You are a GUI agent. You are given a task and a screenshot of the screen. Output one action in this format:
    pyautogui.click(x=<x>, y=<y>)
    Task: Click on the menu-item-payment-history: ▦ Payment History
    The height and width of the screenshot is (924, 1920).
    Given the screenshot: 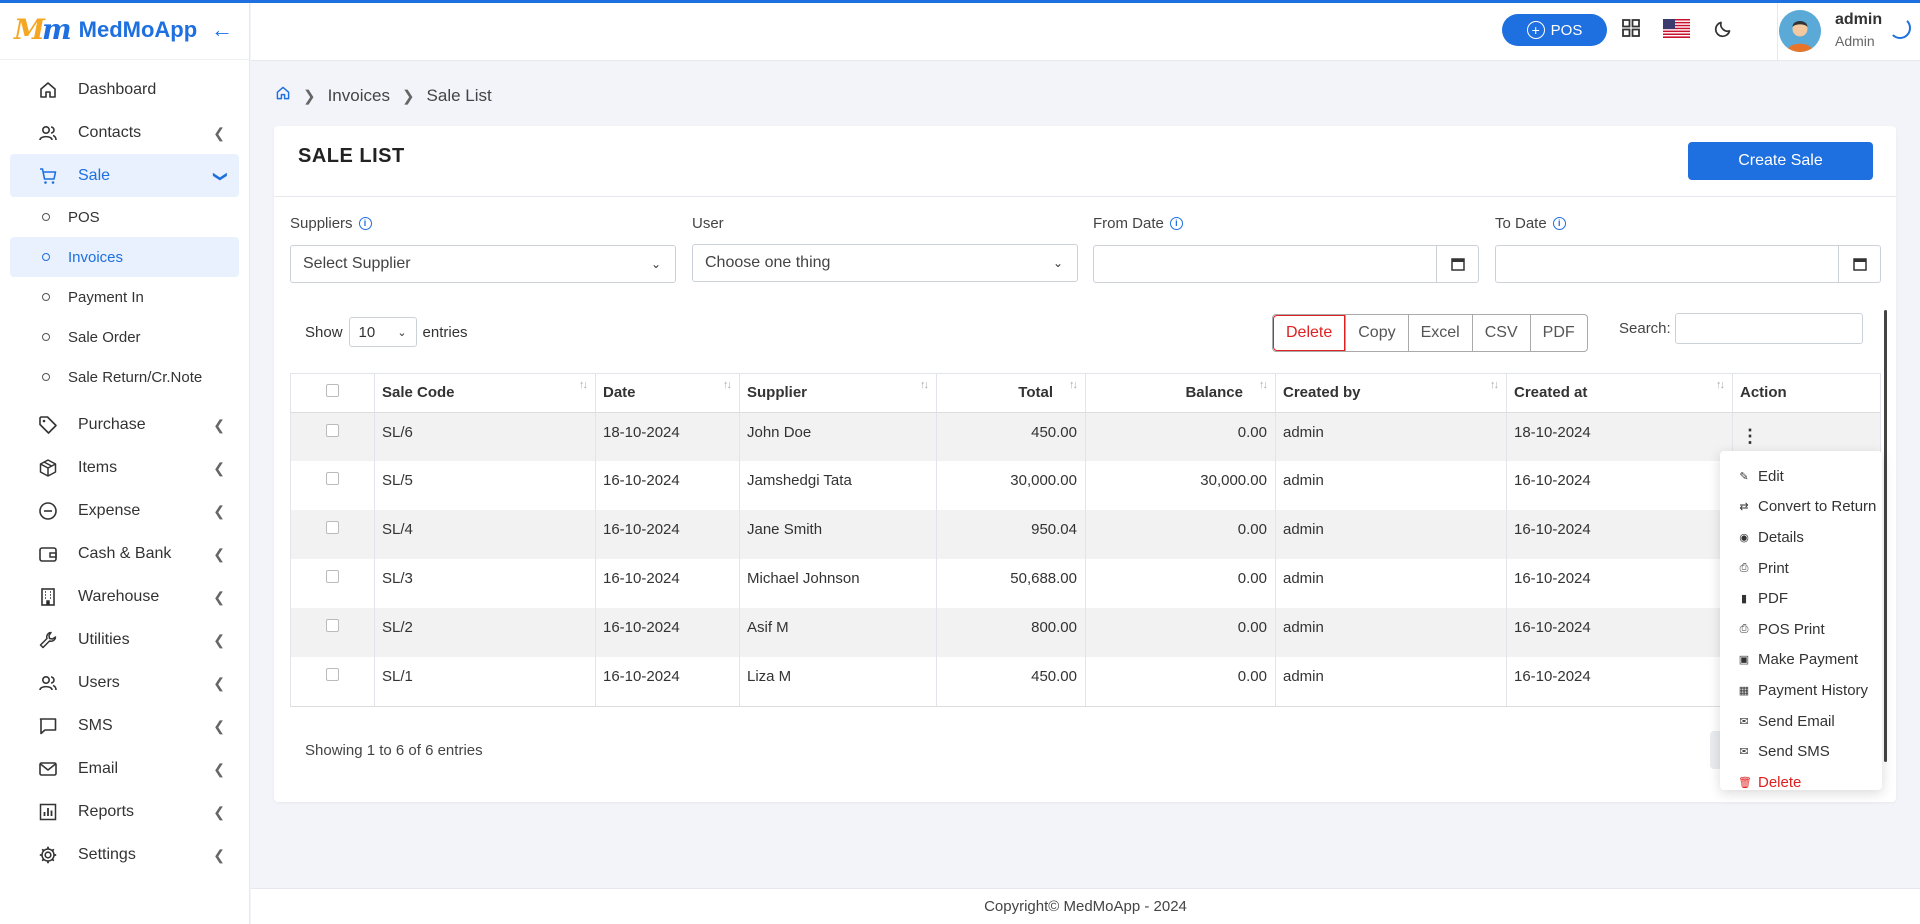 What is the action you would take?
    pyautogui.click(x=1801, y=690)
    